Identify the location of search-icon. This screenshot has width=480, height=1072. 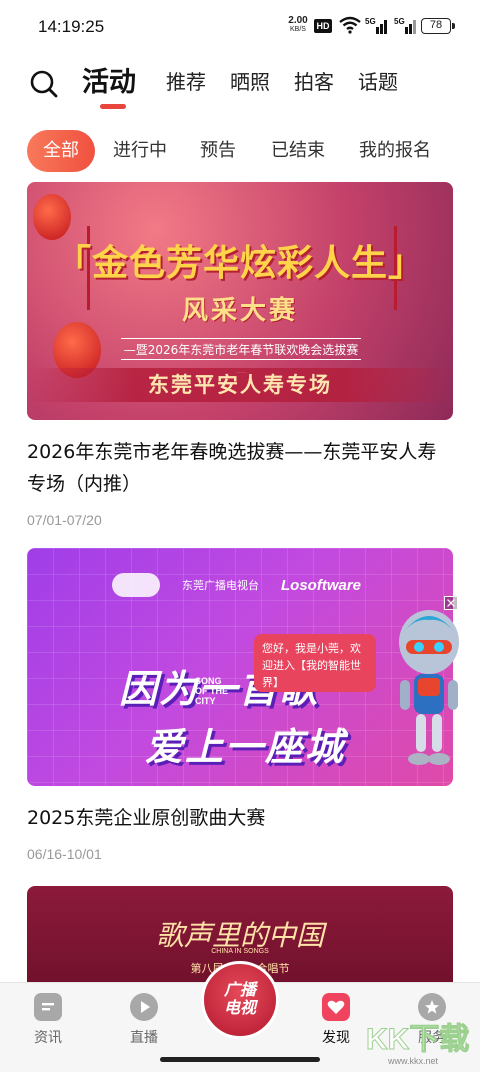
(44, 84).